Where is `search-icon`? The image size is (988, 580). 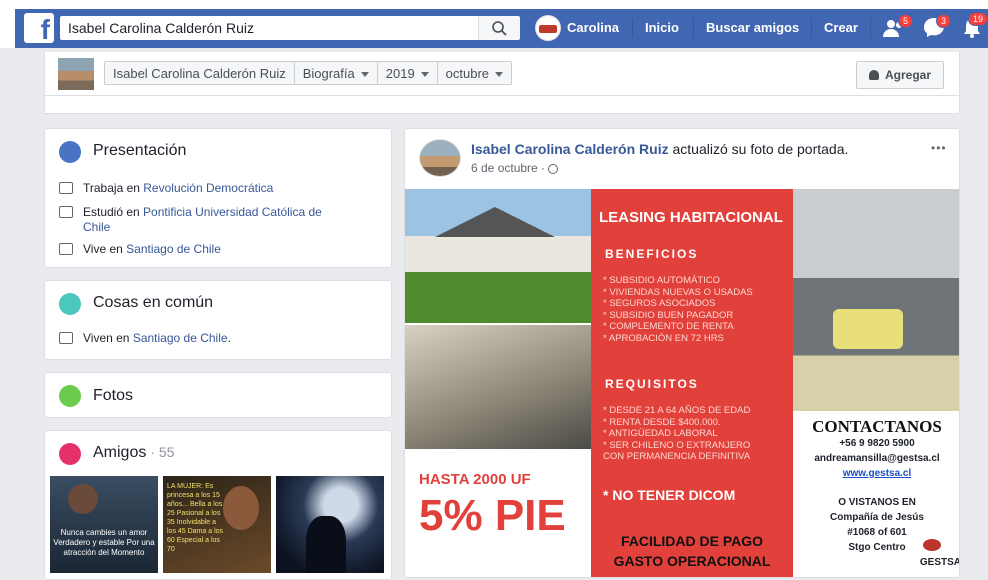 search-icon is located at coordinates (499, 28).